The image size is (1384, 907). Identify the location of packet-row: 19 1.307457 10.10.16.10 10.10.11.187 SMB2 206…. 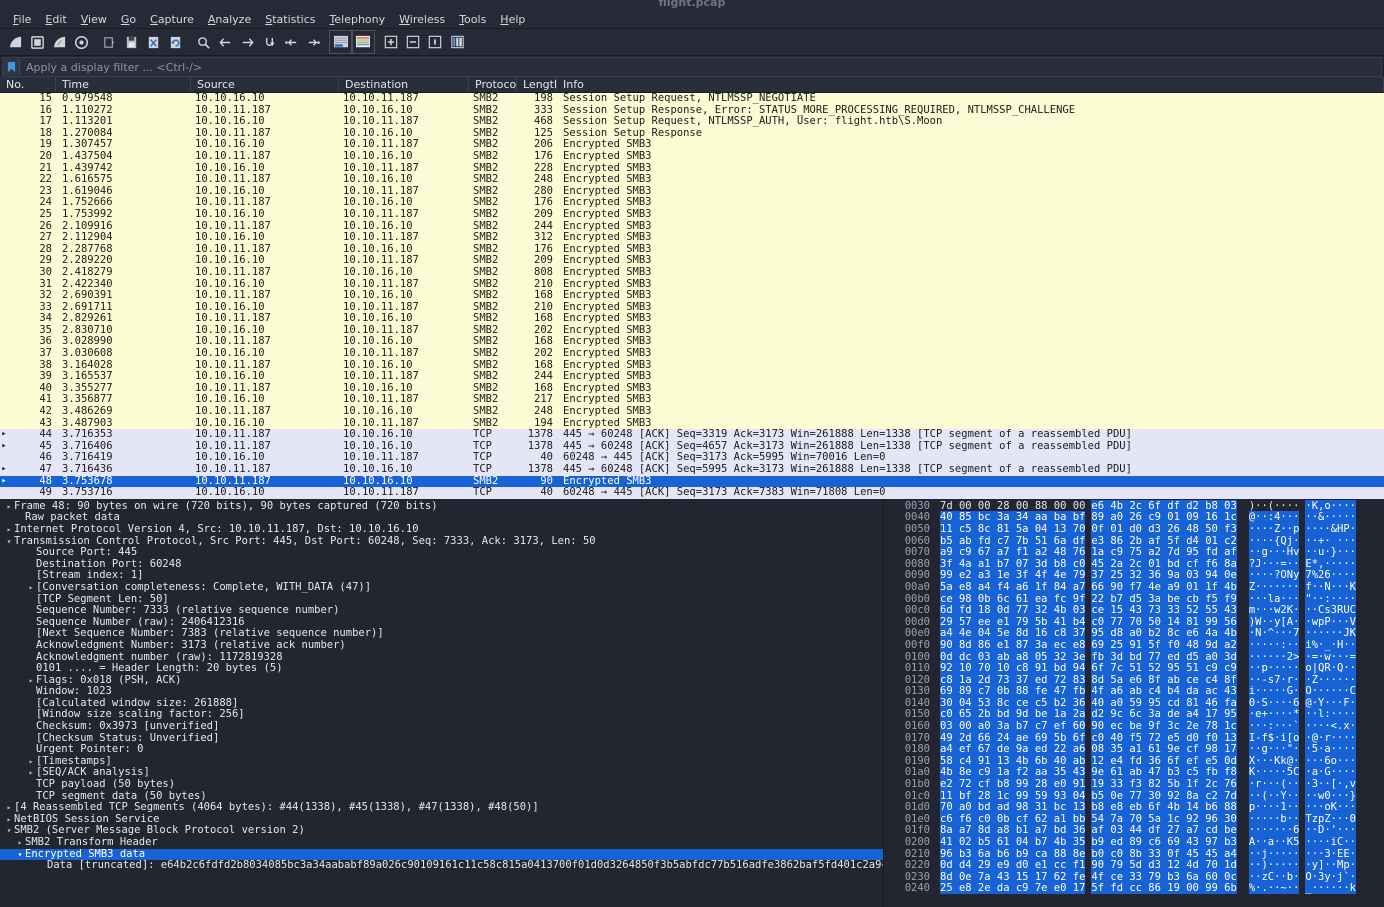
(692, 145).